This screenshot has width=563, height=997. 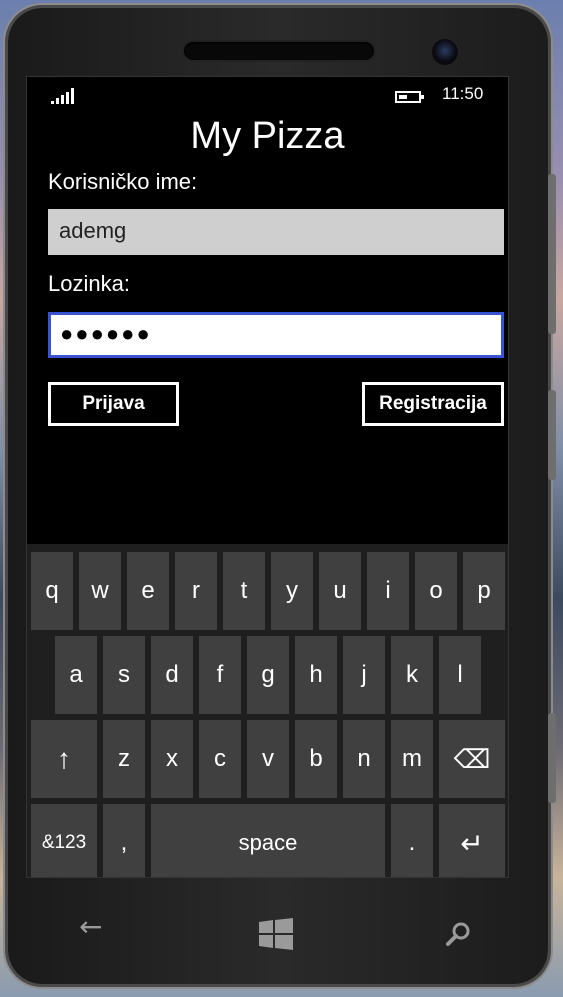 What do you see at coordinates (124, 840) in the screenshot?
I see `comma-key: ,` at bounding box center [124, 840].